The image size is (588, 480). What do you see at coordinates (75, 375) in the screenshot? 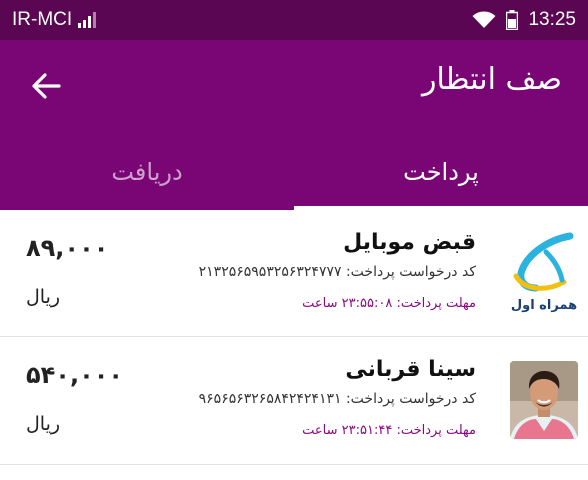
I see `request-amount: ۵۴۰,۰۰۰` at bounding box center [75, 375].